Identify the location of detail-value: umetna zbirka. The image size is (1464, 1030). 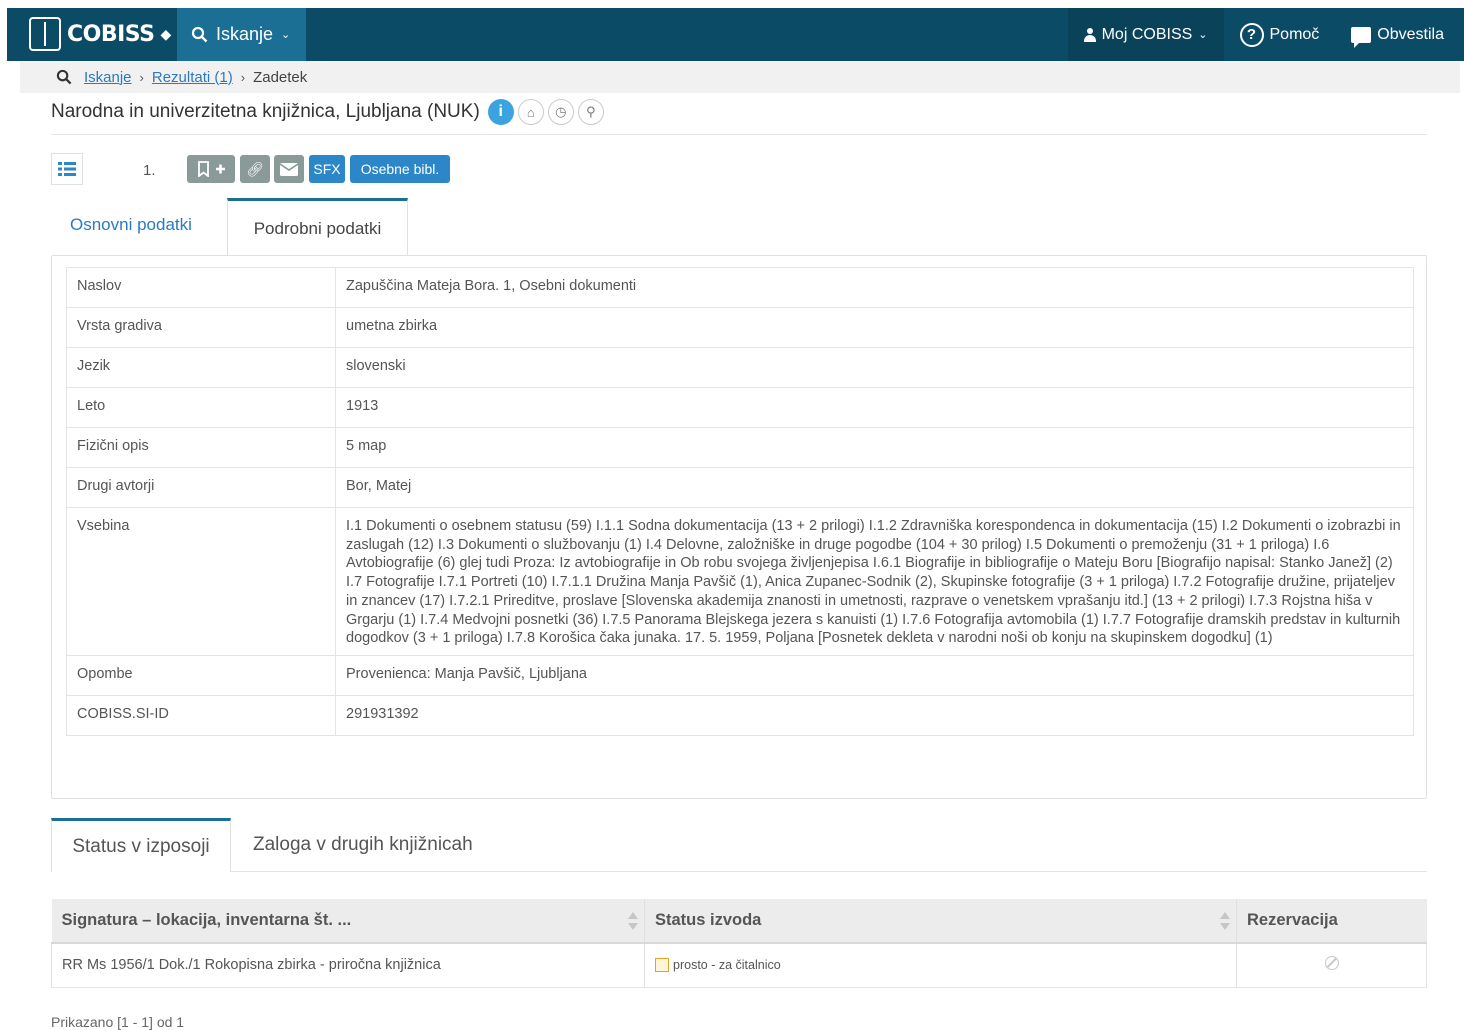
(874, 327).